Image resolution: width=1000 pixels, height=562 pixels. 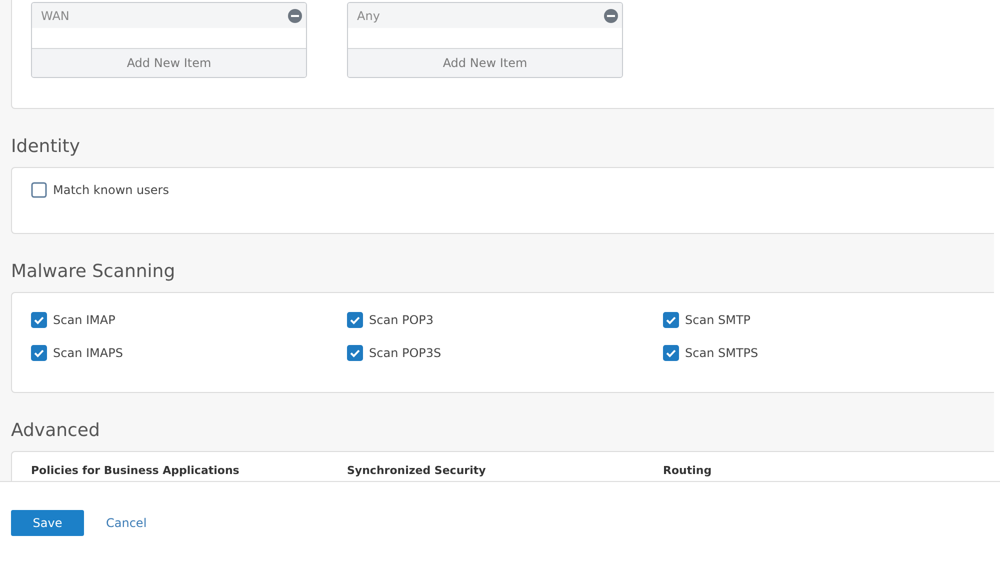 I want to click on checkbox-label: Scan IMAP, so click(x=84, y=320).